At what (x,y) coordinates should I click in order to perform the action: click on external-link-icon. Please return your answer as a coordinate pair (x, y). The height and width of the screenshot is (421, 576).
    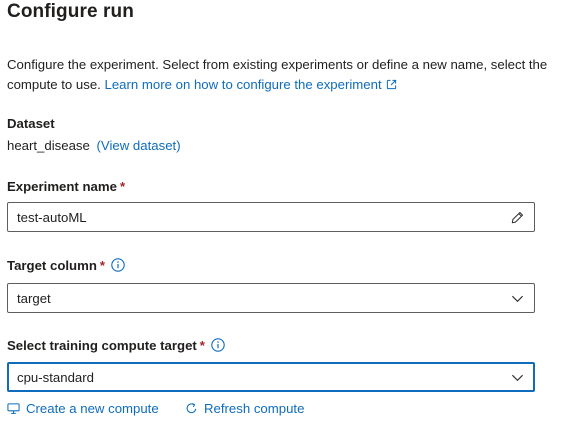
    Looking at the image, I should click on (391, 84).